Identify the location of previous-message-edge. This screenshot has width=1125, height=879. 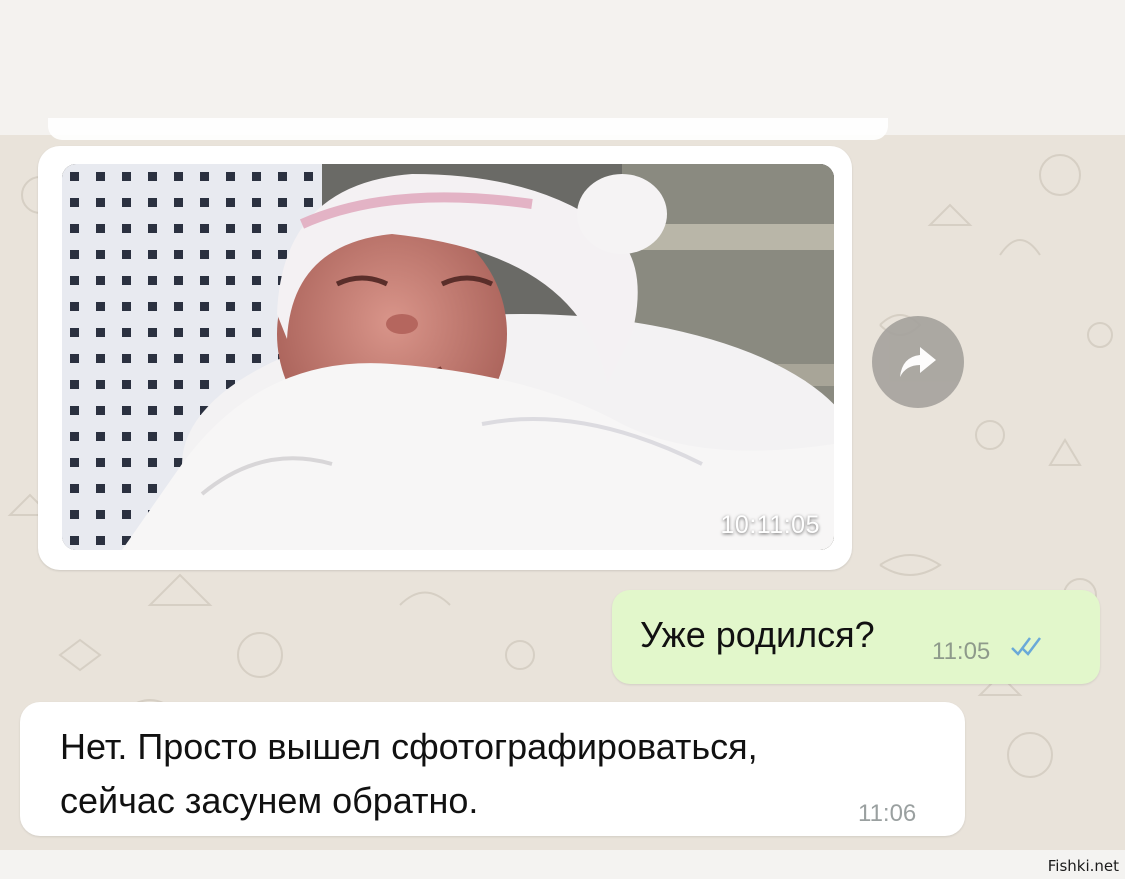
(468, 129).